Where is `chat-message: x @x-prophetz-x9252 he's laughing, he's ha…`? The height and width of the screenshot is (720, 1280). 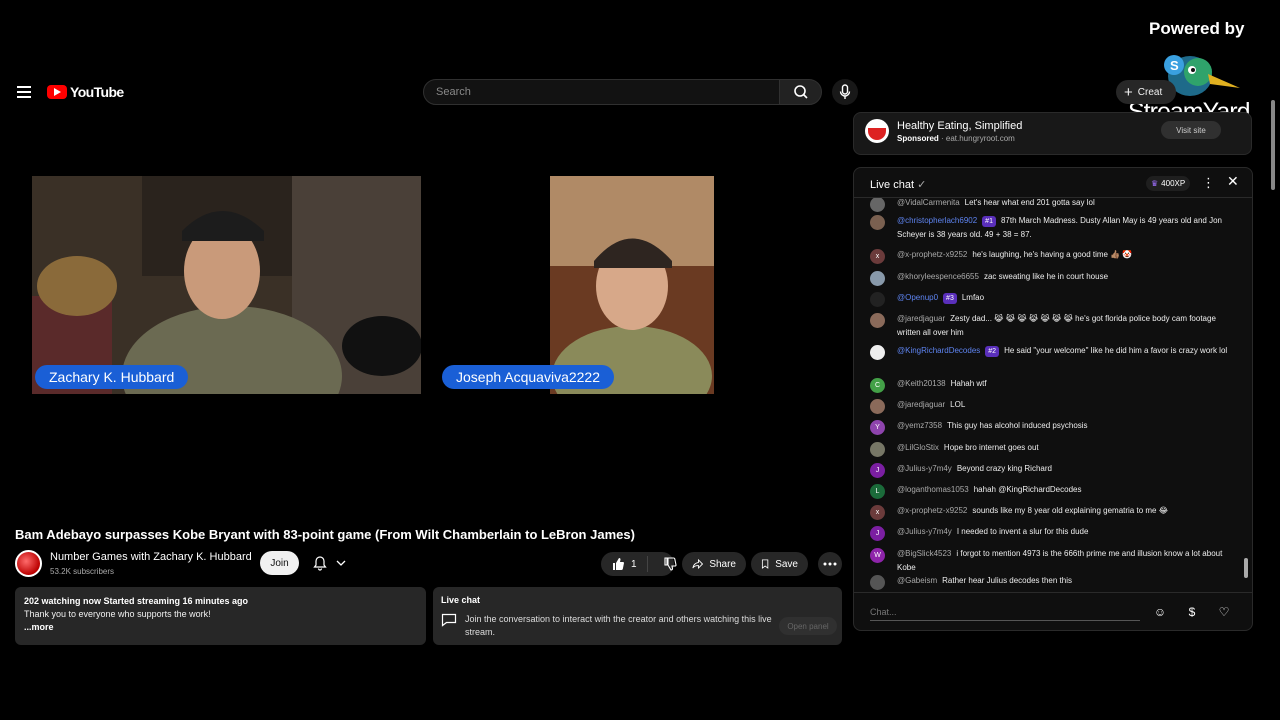
chat-message: x @x-prophetz-x9252 he's laughing, he's ha… is located at coordinates (1051, 256).